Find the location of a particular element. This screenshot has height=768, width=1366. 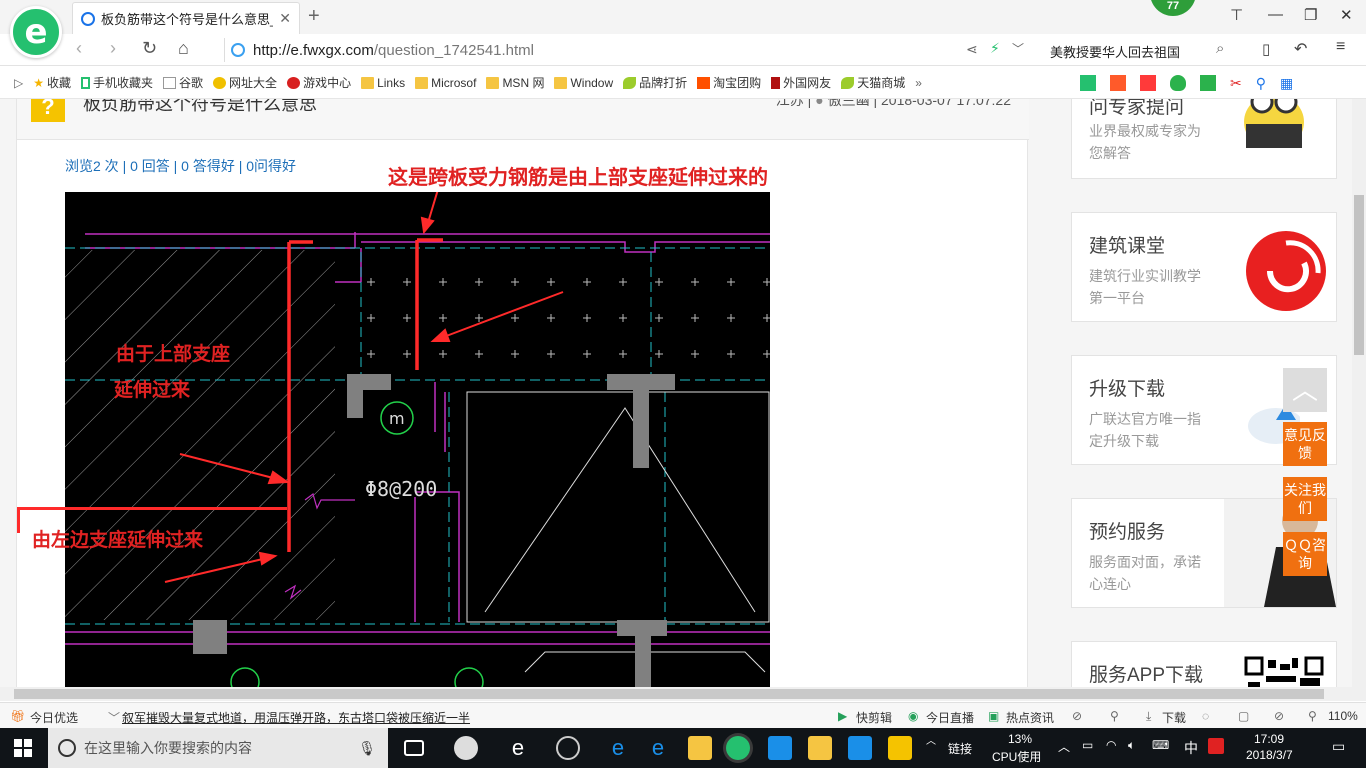

taskbar-search-input: 在这里输入你要搜索的内容 🎙︎ is located at coordinates (218, 748).